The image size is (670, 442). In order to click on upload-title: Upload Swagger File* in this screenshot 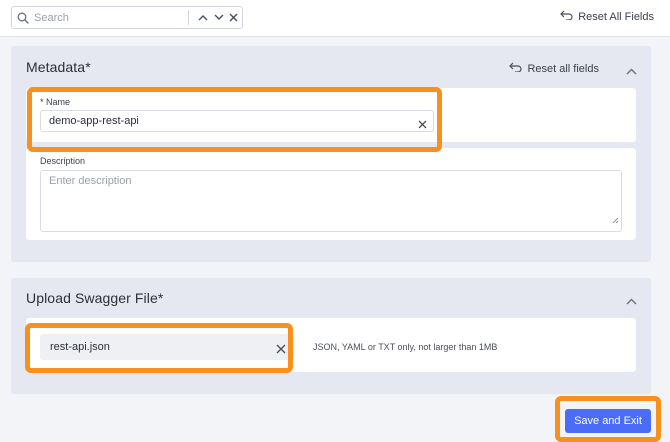, I will do `click(95, 298)`.